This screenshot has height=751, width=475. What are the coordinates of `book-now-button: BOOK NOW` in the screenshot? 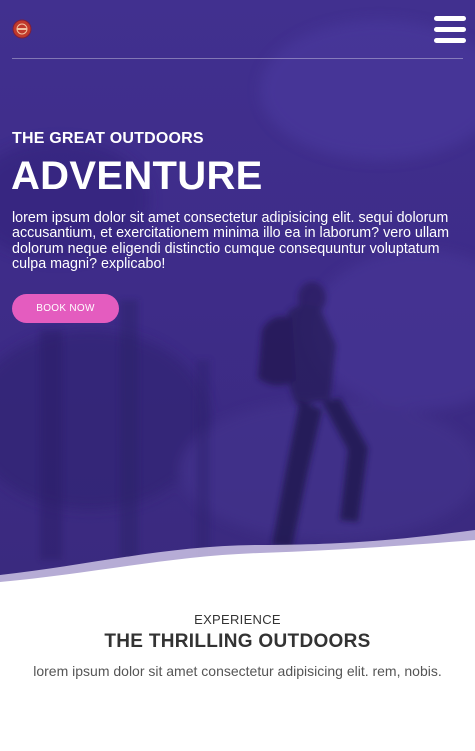 It's located at (65, 308).